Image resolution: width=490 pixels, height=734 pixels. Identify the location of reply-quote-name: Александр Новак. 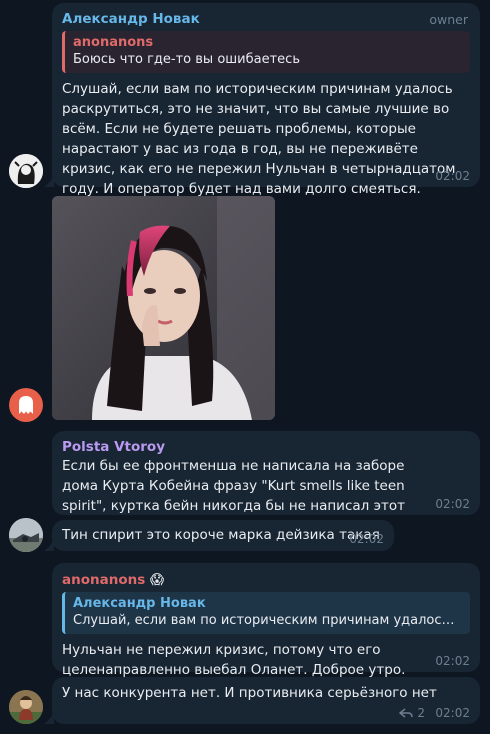
(139, 603).